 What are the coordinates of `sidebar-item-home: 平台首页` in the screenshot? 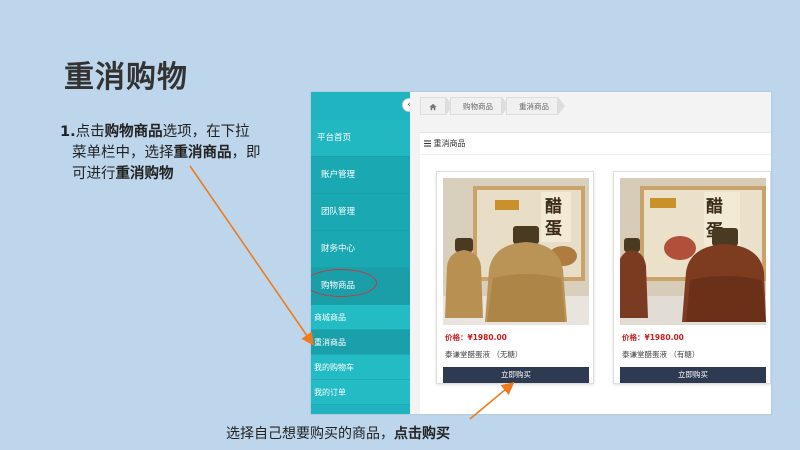 It's located at (360, 138).